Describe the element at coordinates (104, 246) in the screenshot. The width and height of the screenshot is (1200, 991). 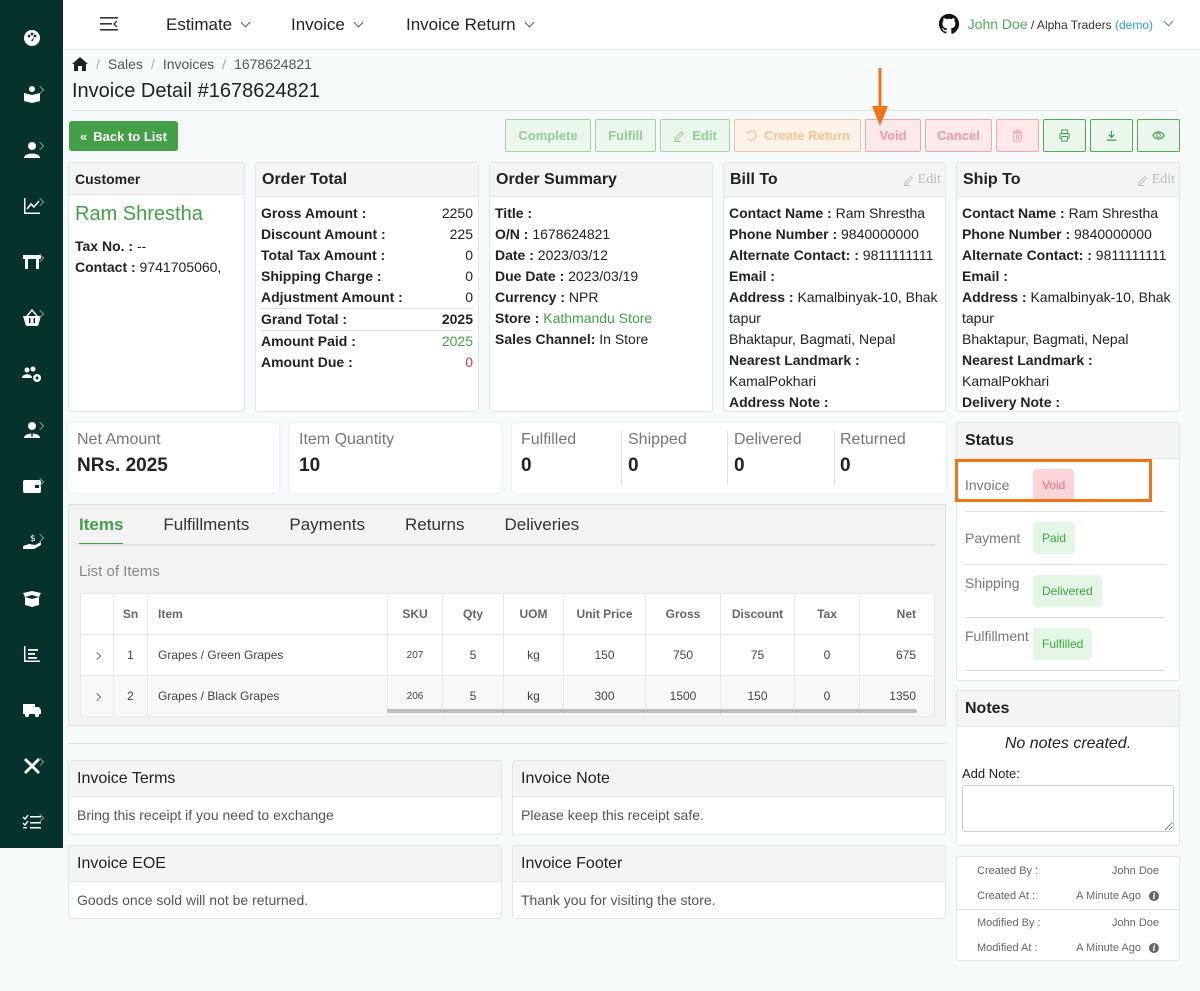
I see `tax-label: Tax No. :` at that location.